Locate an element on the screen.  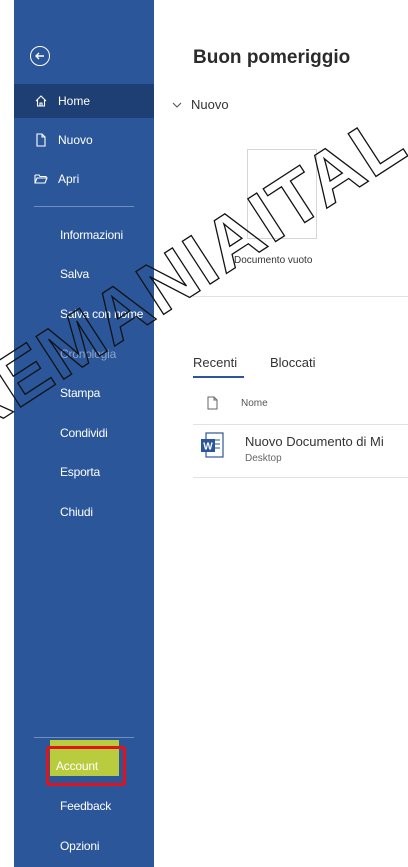
active-tab-indicator is located at coordinates (218, 377).